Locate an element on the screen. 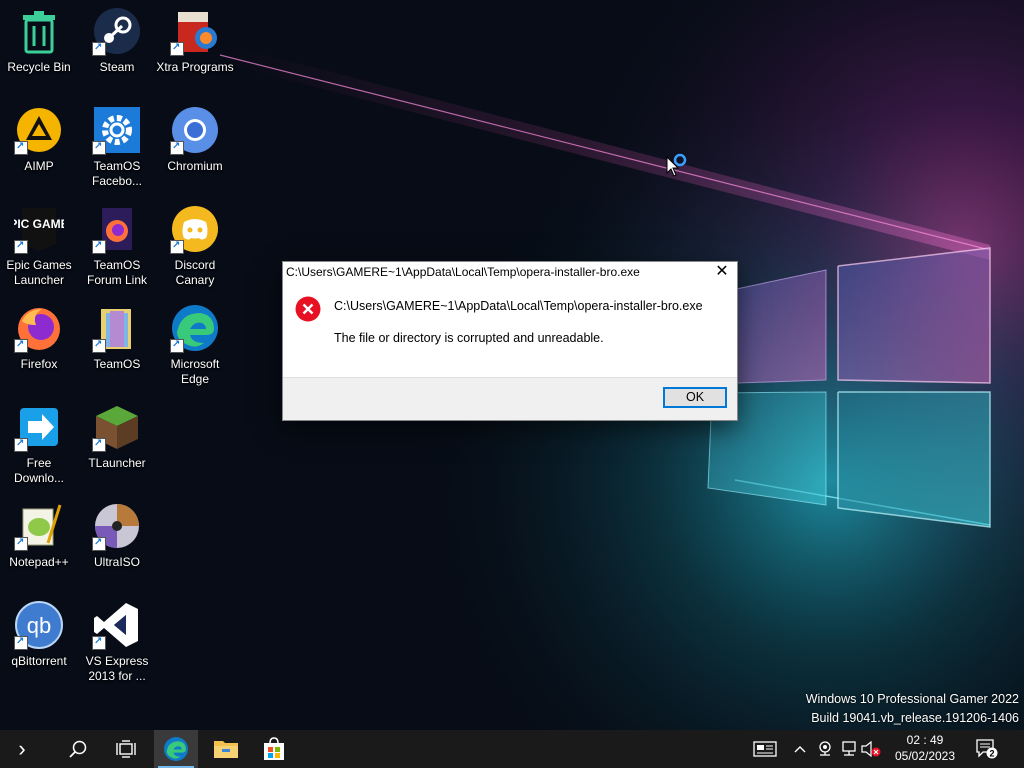  task-view-icon is located at coordinates (126, 749).